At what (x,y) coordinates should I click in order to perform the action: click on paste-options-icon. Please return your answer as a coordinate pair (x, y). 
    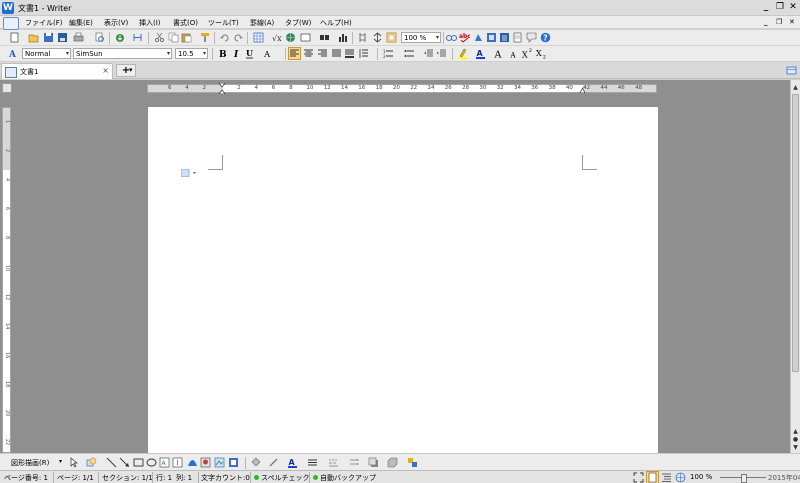
    Looking at the image, I should click on (189, 173).